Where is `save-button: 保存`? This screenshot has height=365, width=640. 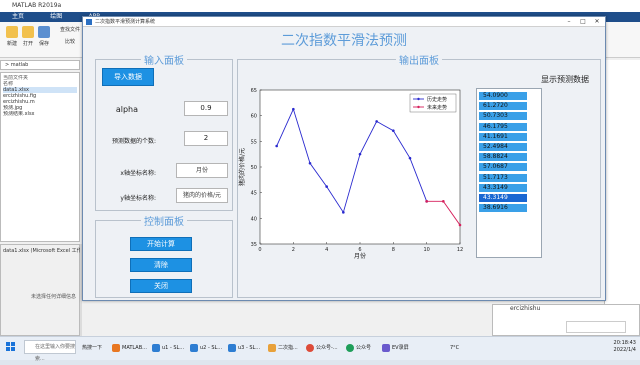 save-button: 保存 is located at coordinates (44, 36).